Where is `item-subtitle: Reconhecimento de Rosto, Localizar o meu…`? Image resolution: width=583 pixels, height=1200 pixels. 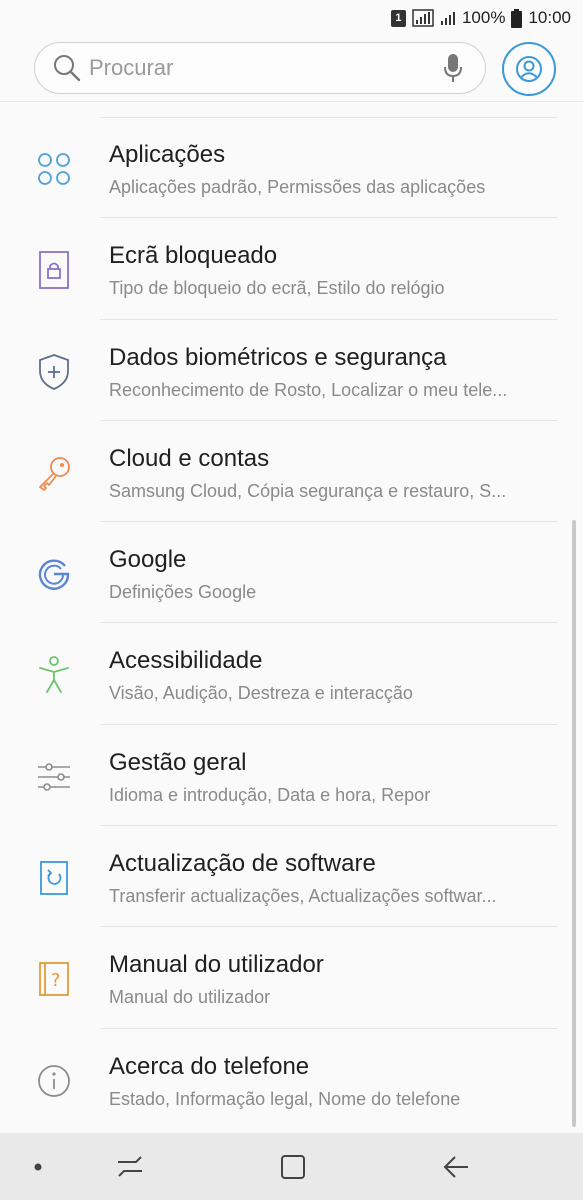 item-subtitle: Reconhecimento de Rosto, Localizar o meu… is located at coordinates (308, 389).